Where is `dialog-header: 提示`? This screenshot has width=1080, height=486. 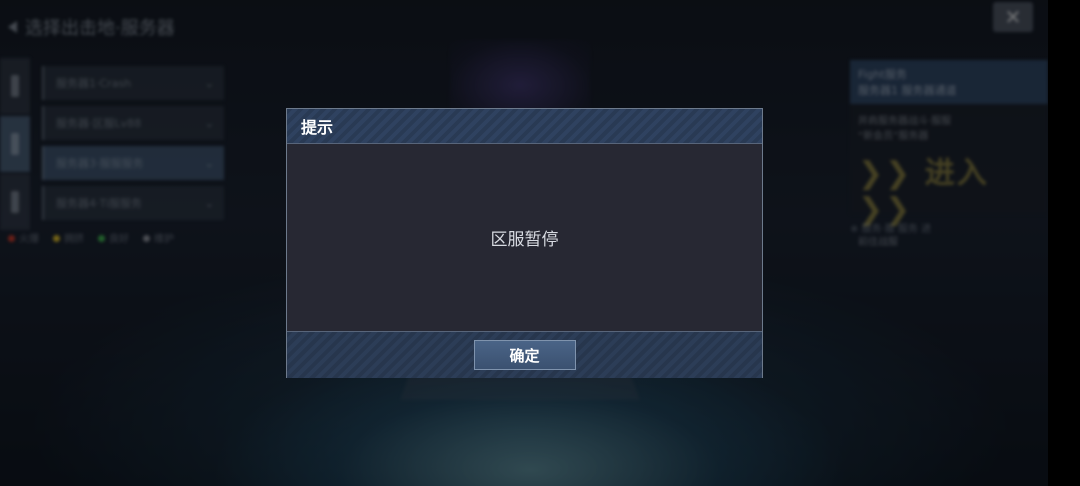
dialog-header: 提示 is located at coordinates (524, 126).